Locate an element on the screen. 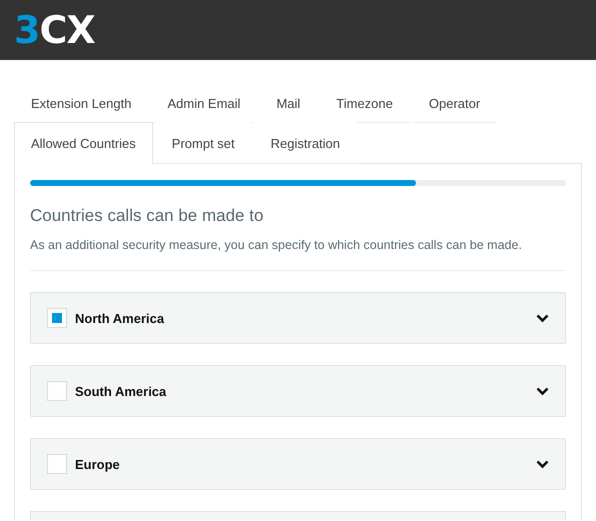 This screenshot has width=596, height=521. region-name: North America is located at coordinates (120, 318).